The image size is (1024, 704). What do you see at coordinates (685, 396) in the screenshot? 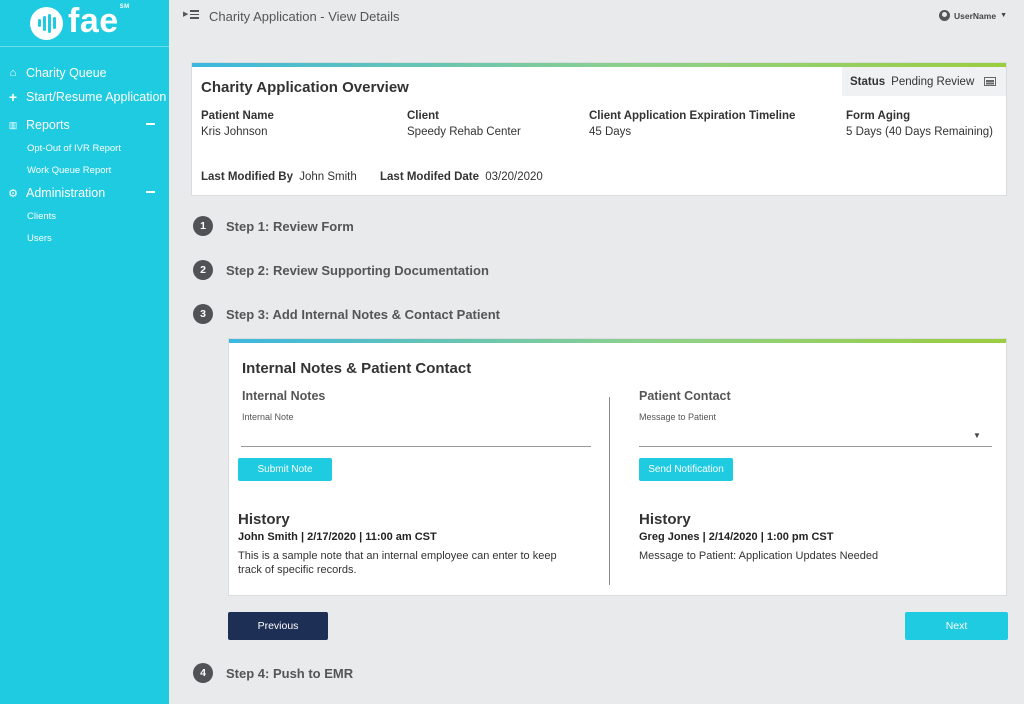
I see `patient-contact-heading: Patient Contact` at bounding box center [685, 396].